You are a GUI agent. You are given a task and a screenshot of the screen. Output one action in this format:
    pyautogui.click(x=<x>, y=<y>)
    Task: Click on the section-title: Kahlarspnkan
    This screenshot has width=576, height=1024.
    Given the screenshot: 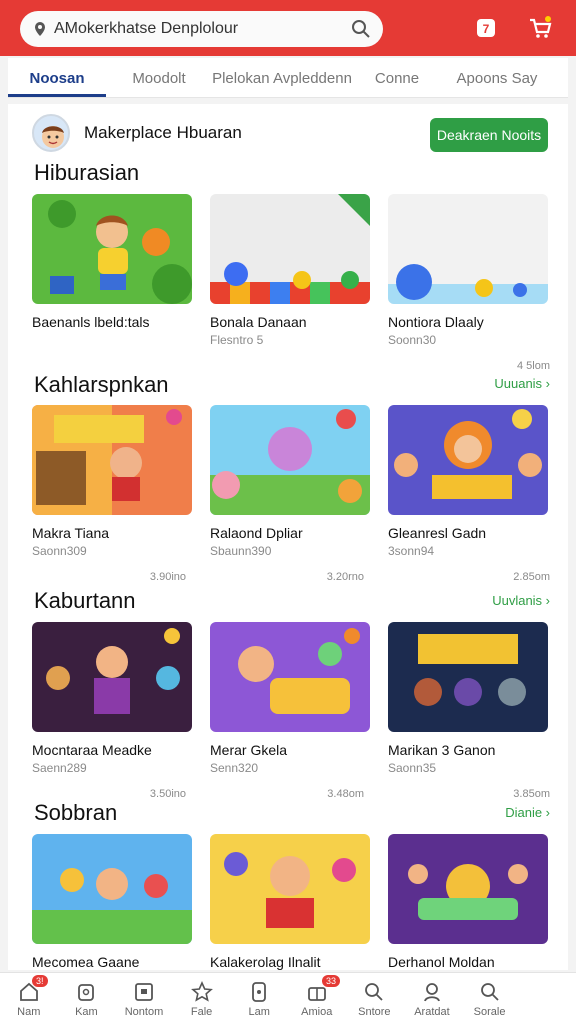 What is the action you would take?
    pyautogui.click(x=101, y=384)
    